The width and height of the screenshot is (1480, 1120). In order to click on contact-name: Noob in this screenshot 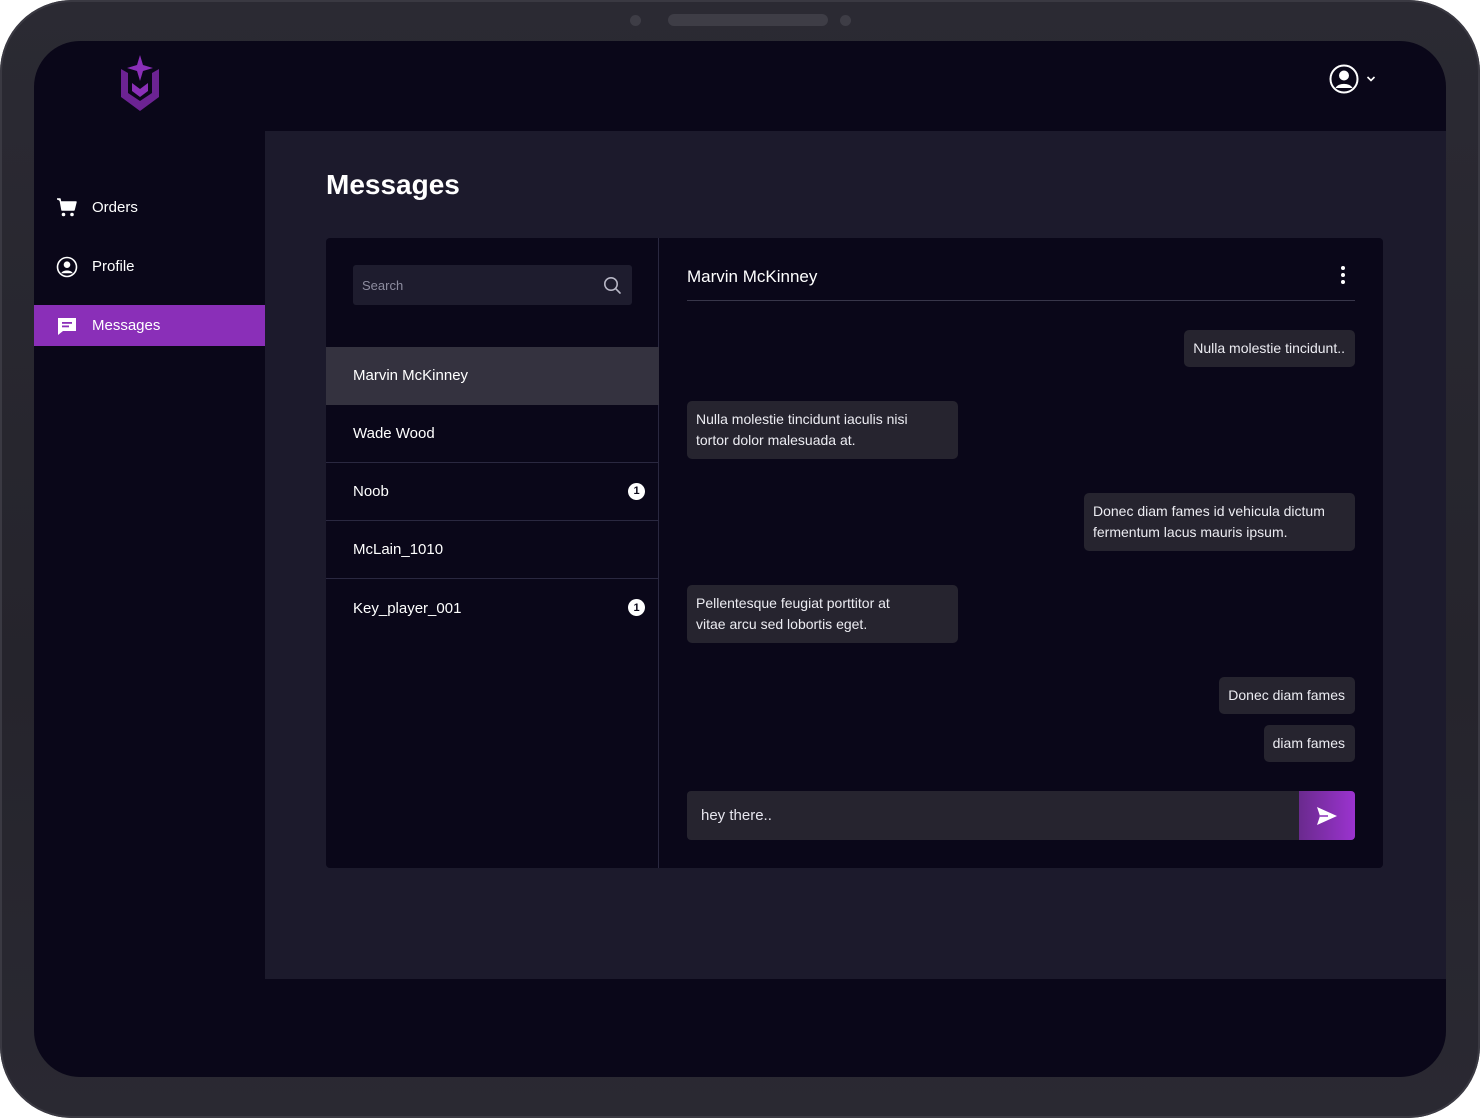, I will do `click(371, 491)`.